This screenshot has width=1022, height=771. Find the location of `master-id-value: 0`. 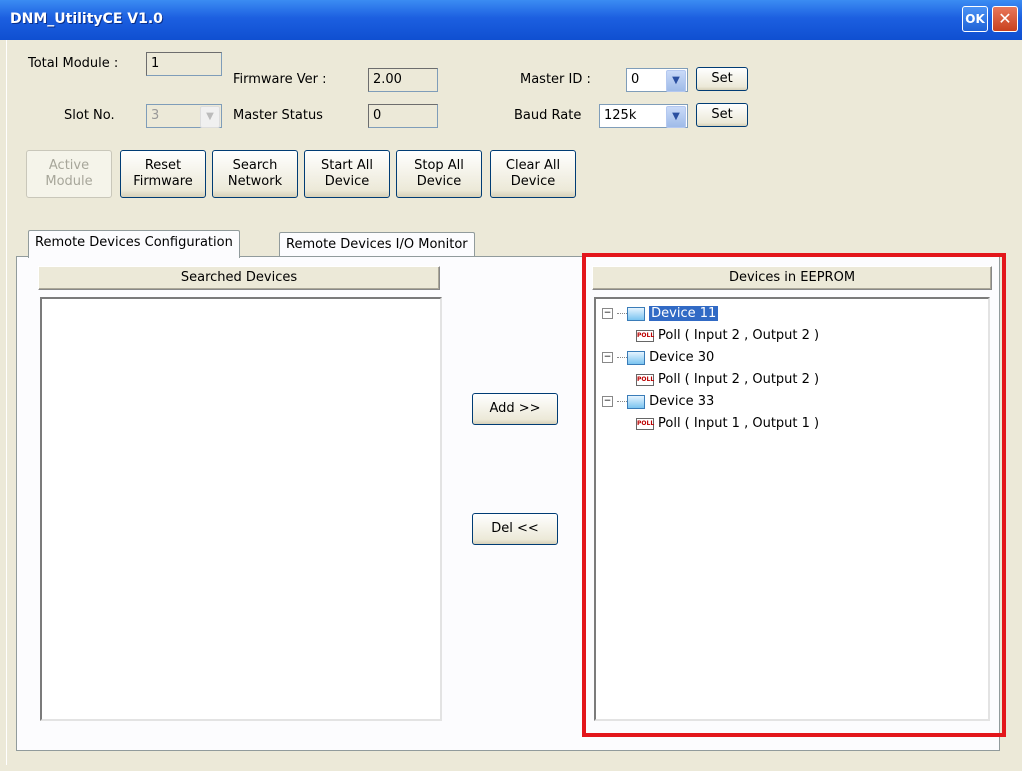

master-id-value: 0 is located at coordinates (635, 79).